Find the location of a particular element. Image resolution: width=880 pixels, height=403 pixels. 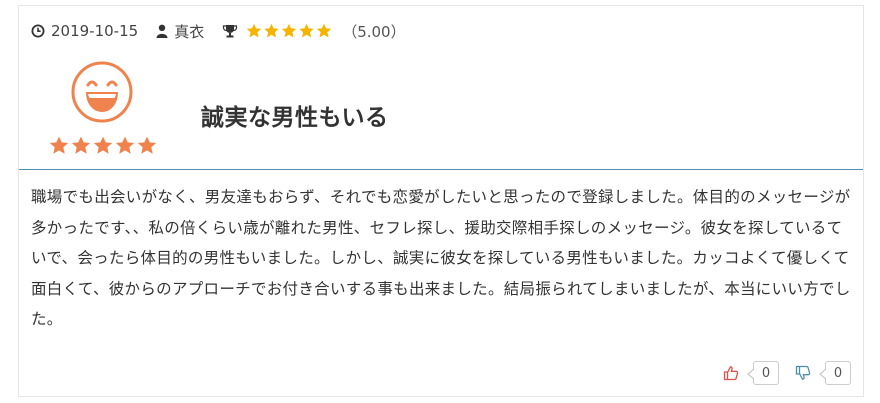

thumbs-down-icon is located at coordinates (803, 373).